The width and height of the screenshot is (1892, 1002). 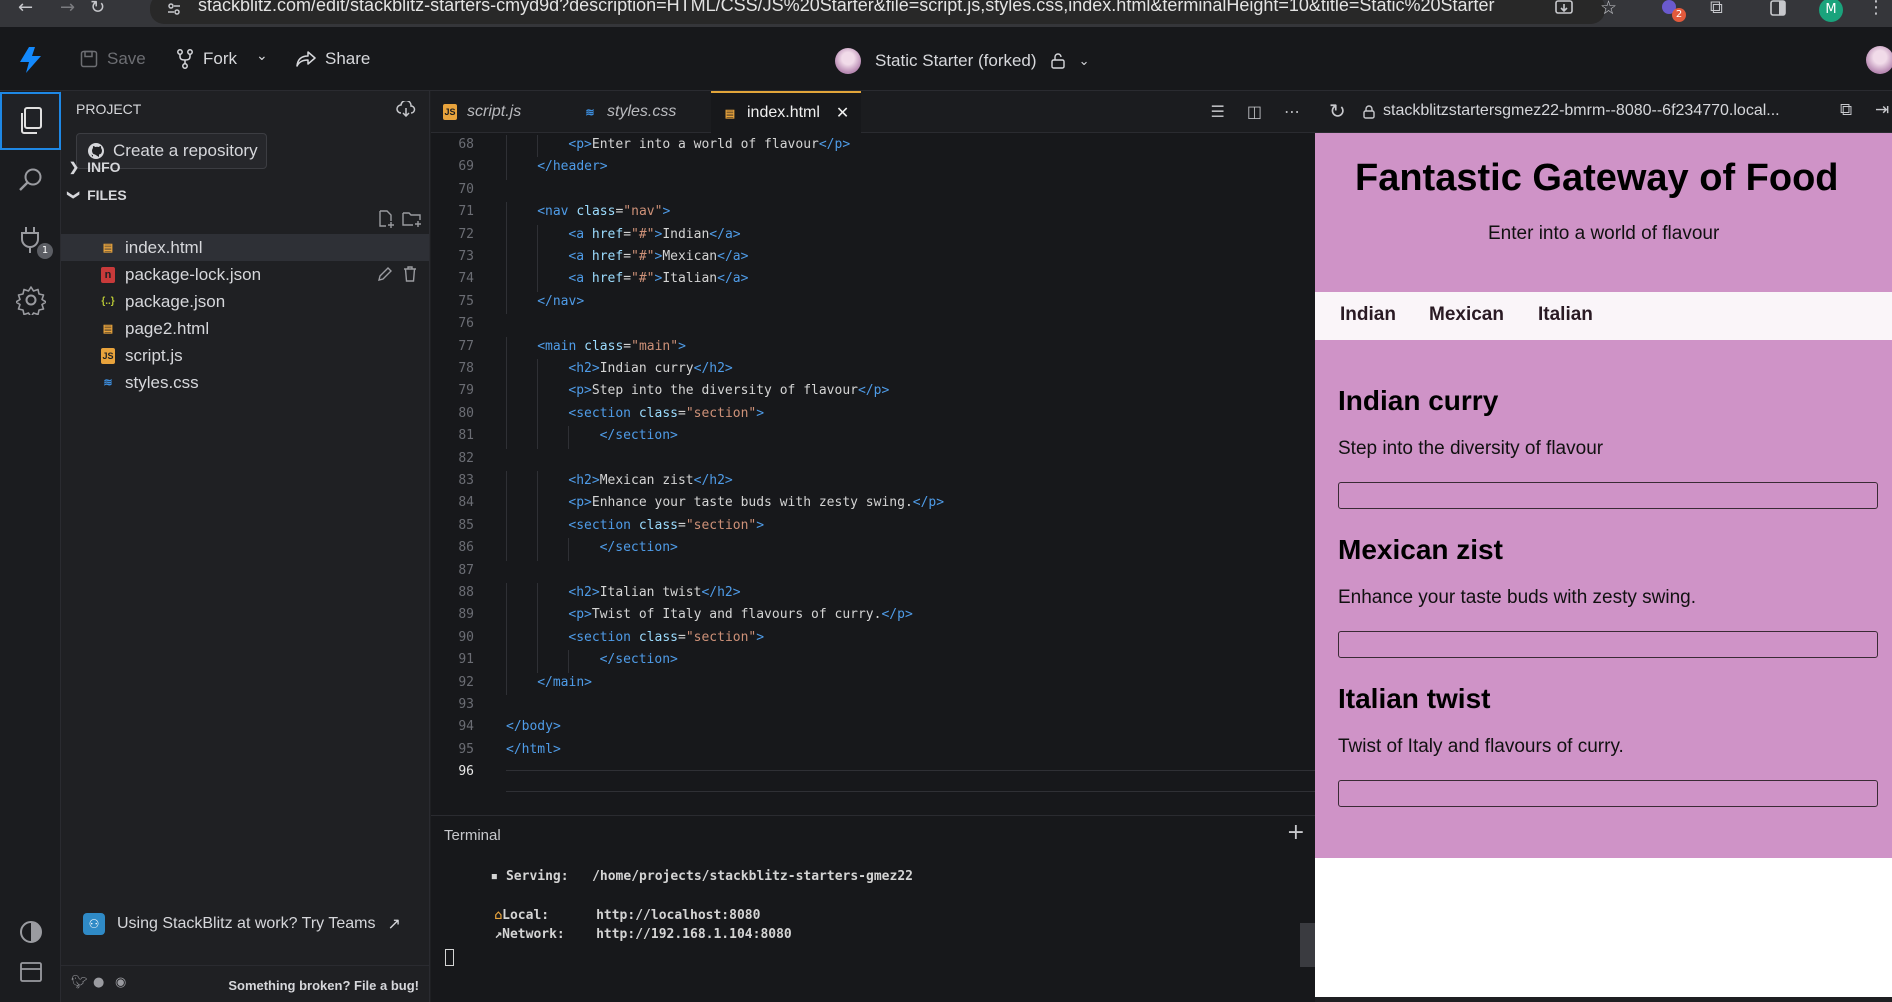 What do you see at coordinates (245, 328) in the screenshot?
I see `file-item-page2-html: ▤ page2.html` at bounding box center [245, 328].